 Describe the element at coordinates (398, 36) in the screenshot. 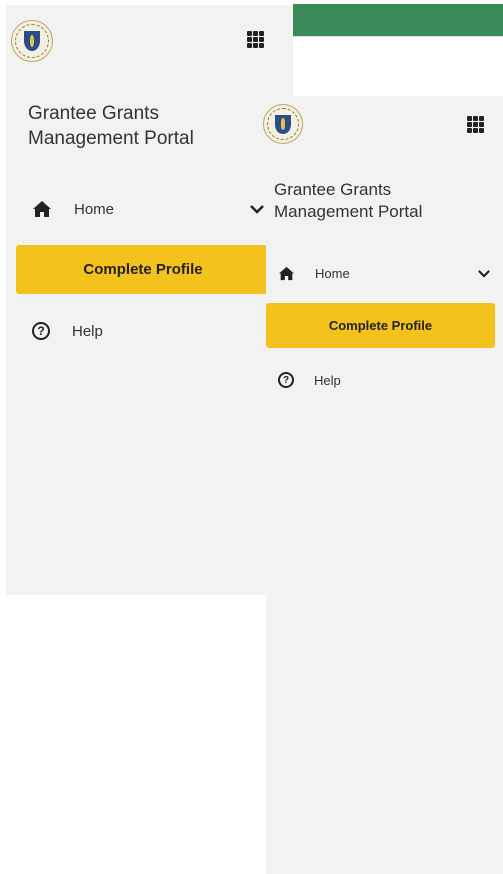

I see `header-divider` at that location.